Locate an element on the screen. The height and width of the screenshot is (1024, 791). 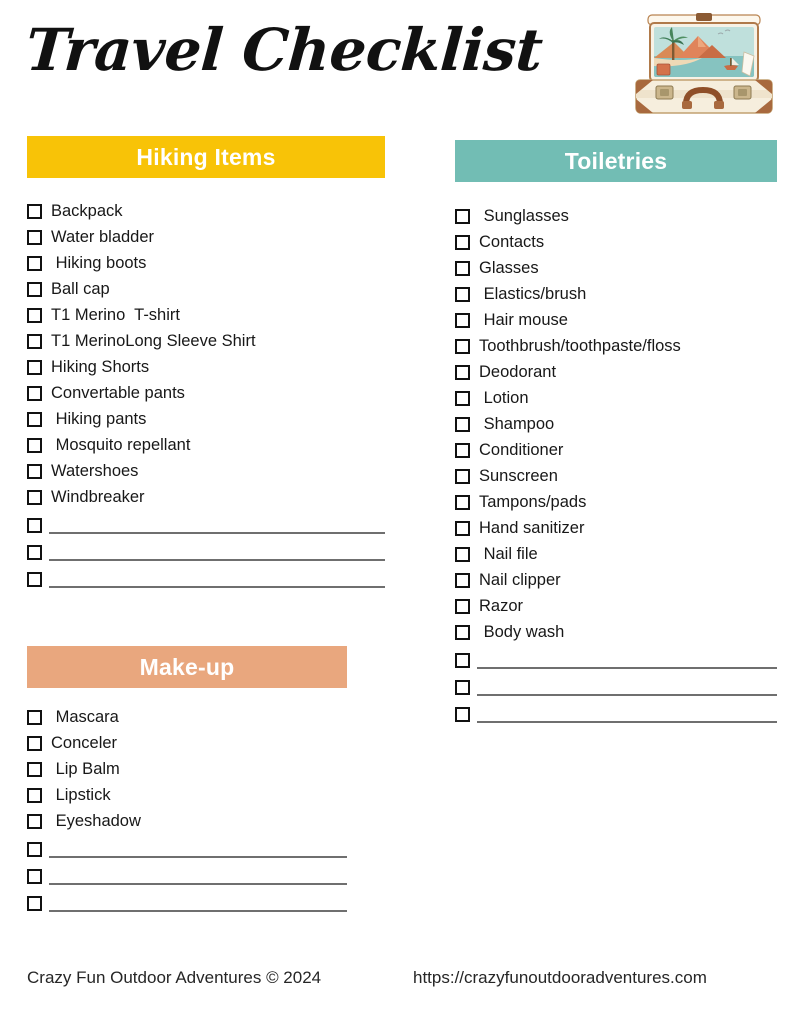
toiletries-item: Hand sanitizer is located at coordinates (616, 528).